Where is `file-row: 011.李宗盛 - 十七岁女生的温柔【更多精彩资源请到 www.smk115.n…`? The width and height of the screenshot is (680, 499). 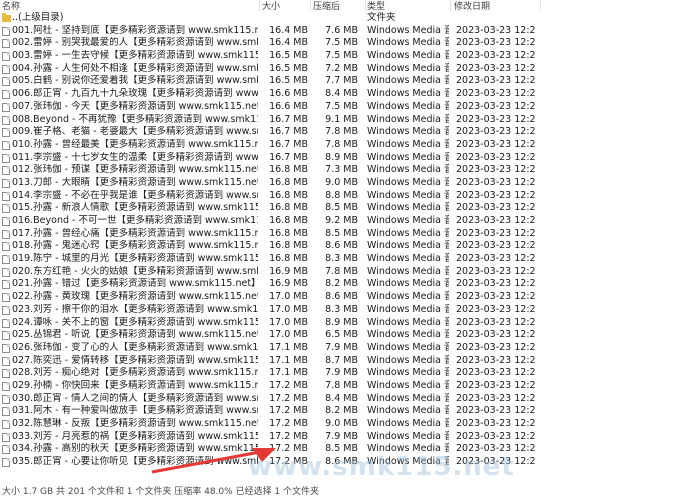 file-row: 011.李宗盛 - 十七岁女生的温柔【更多精彩资源请到 www.smk115.n… is located at coordinates (340, 158).